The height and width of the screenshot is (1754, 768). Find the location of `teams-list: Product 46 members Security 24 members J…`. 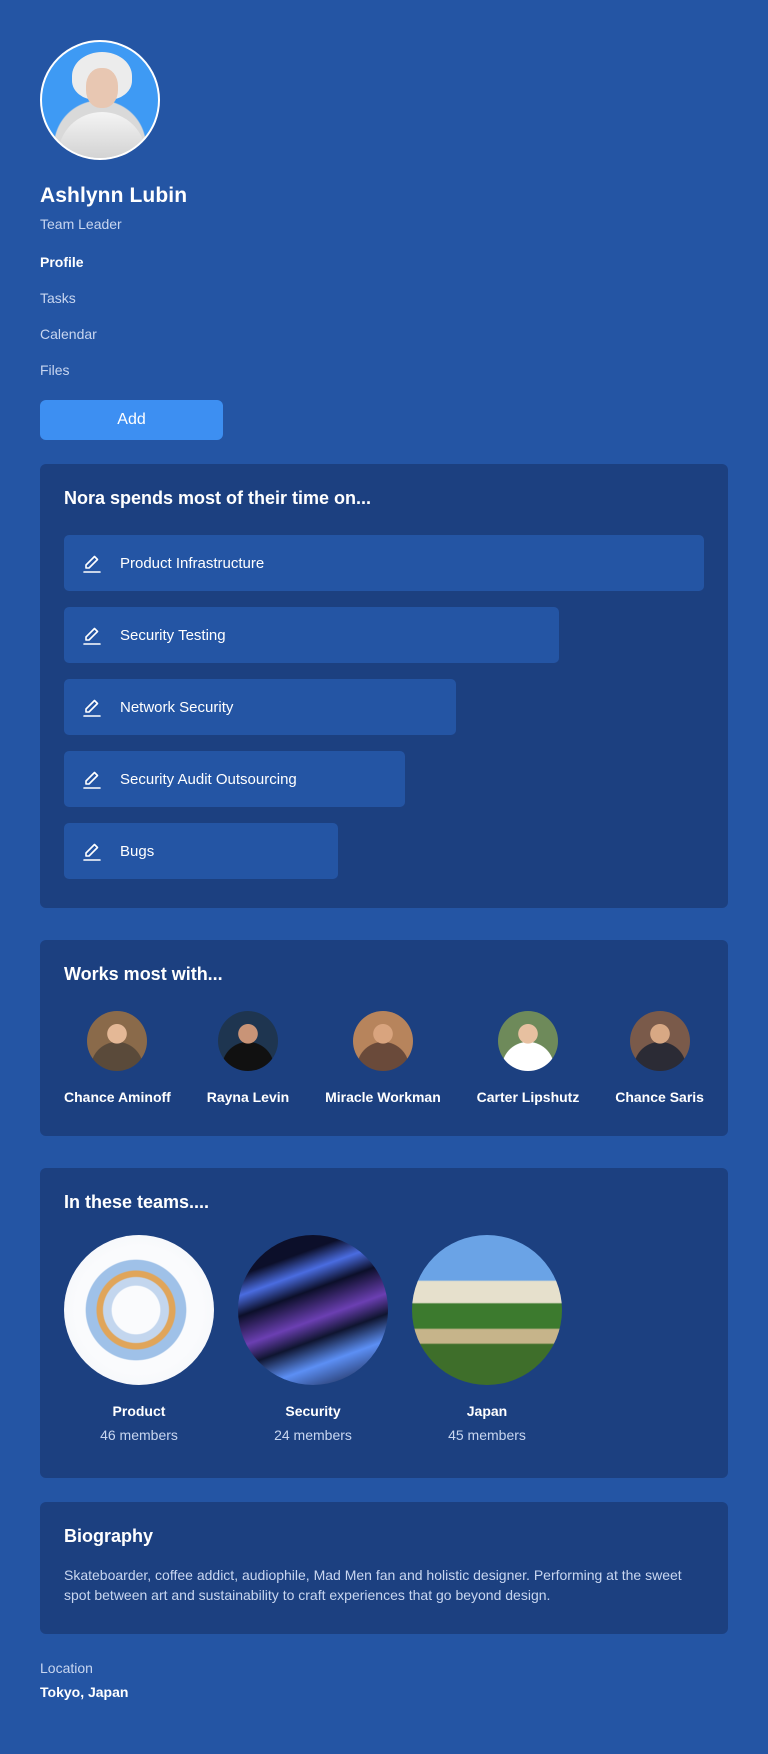

teams-list: Product 46 members Security 24 members J… is located at coordinates (384, 1339).